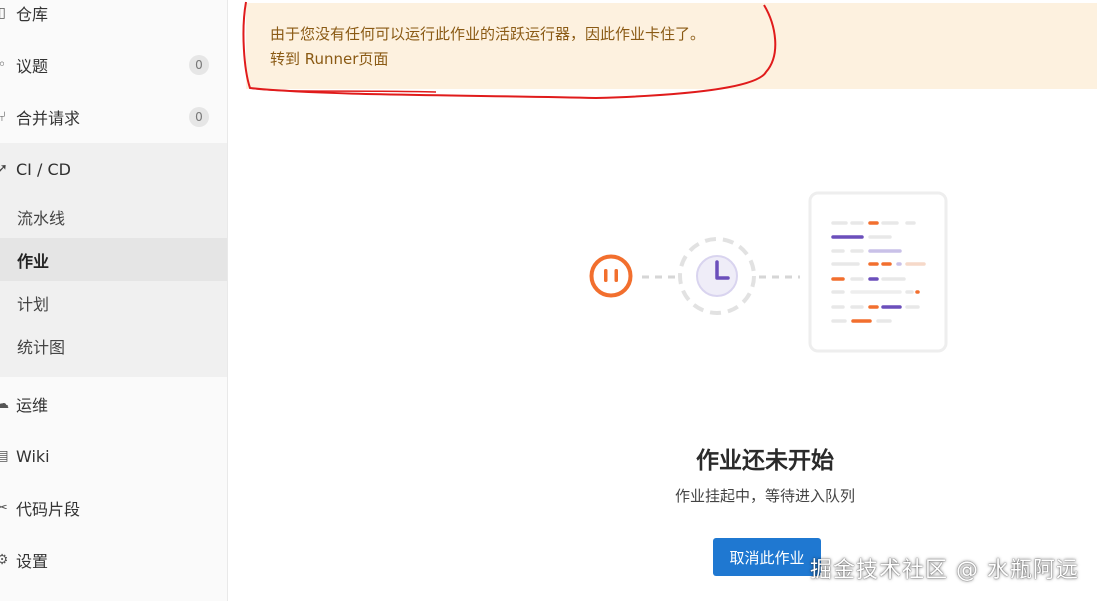  I want to click on sidebar-subitem-label: 计划, so click(33, 304).